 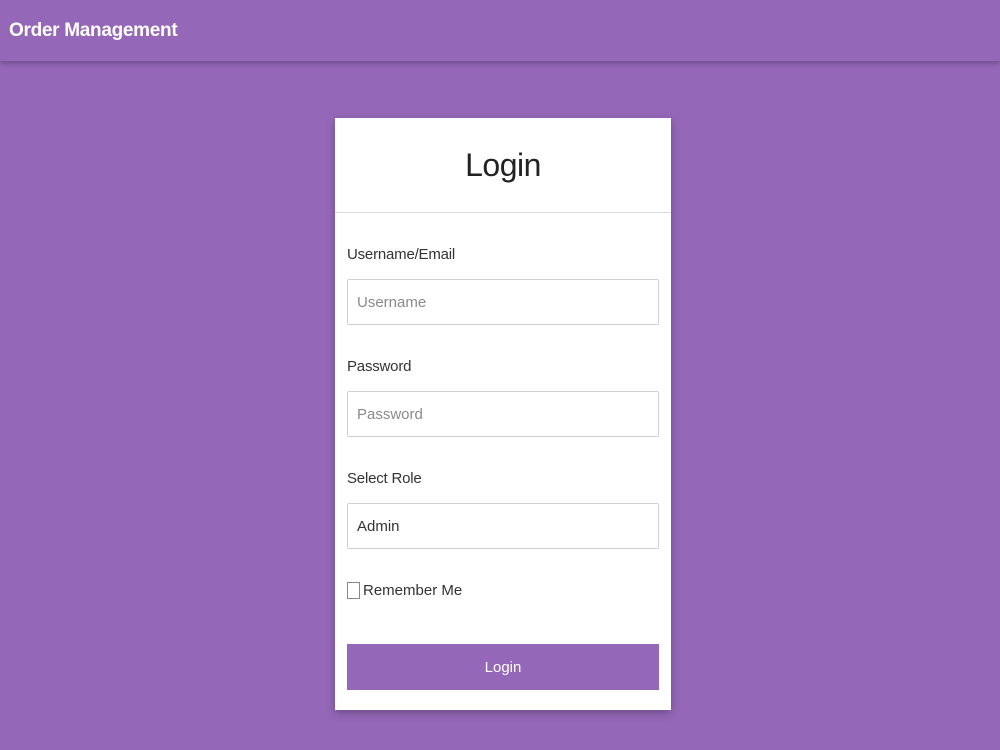 What do you see at coordinates (378, 526) in the screenshot?
I see `role-selected-value: Admin` at bounding box center [378, 526].